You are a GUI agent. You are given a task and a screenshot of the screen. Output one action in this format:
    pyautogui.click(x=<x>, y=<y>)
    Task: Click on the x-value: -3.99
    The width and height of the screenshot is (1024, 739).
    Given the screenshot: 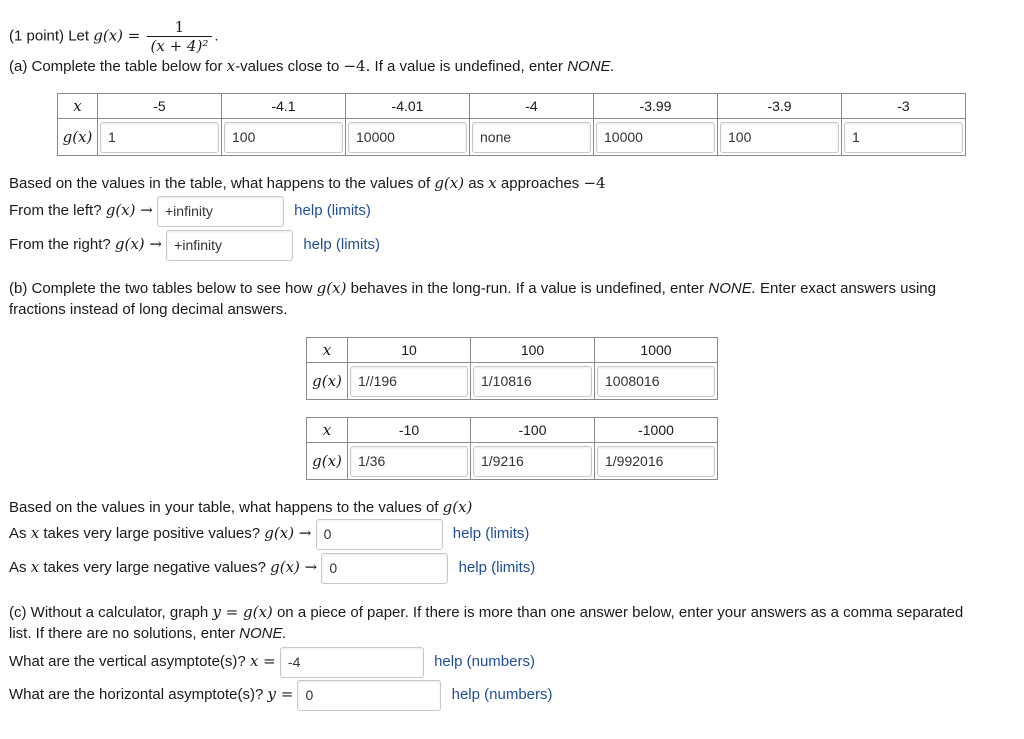 What is the action you would take?
    pyautogui.click(x=655, y=106)
    